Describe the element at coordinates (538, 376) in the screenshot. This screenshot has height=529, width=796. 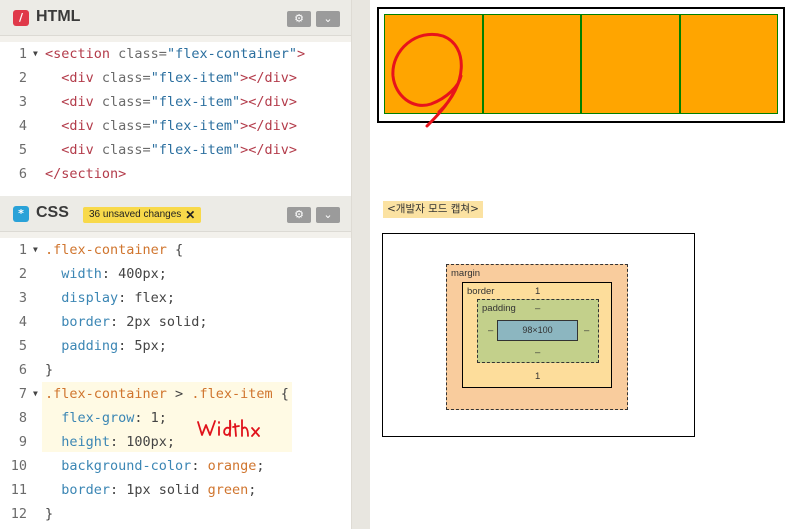
I see `border-bottom-value: 1` at that location.